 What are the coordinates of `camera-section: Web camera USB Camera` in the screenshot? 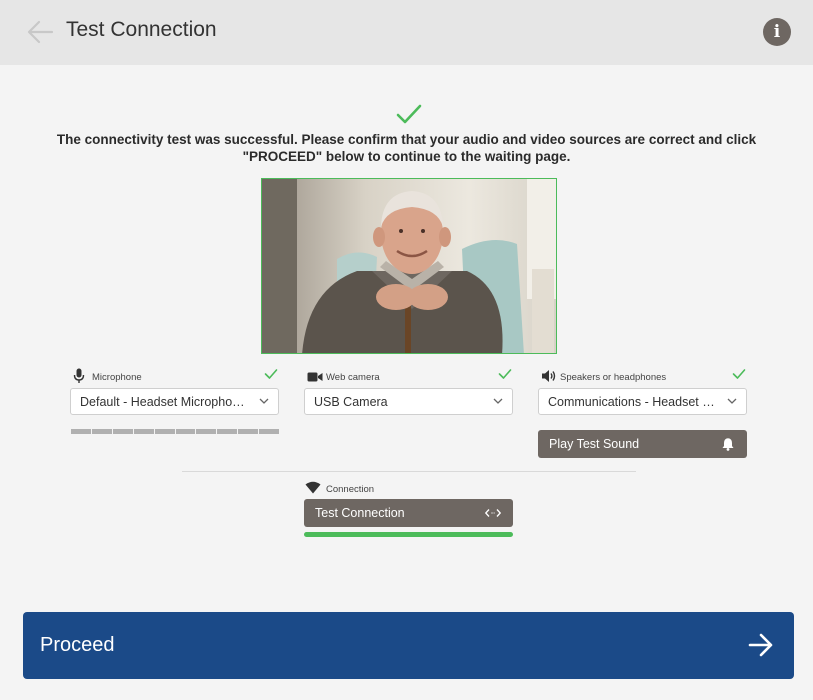 It's located at (409, 393).